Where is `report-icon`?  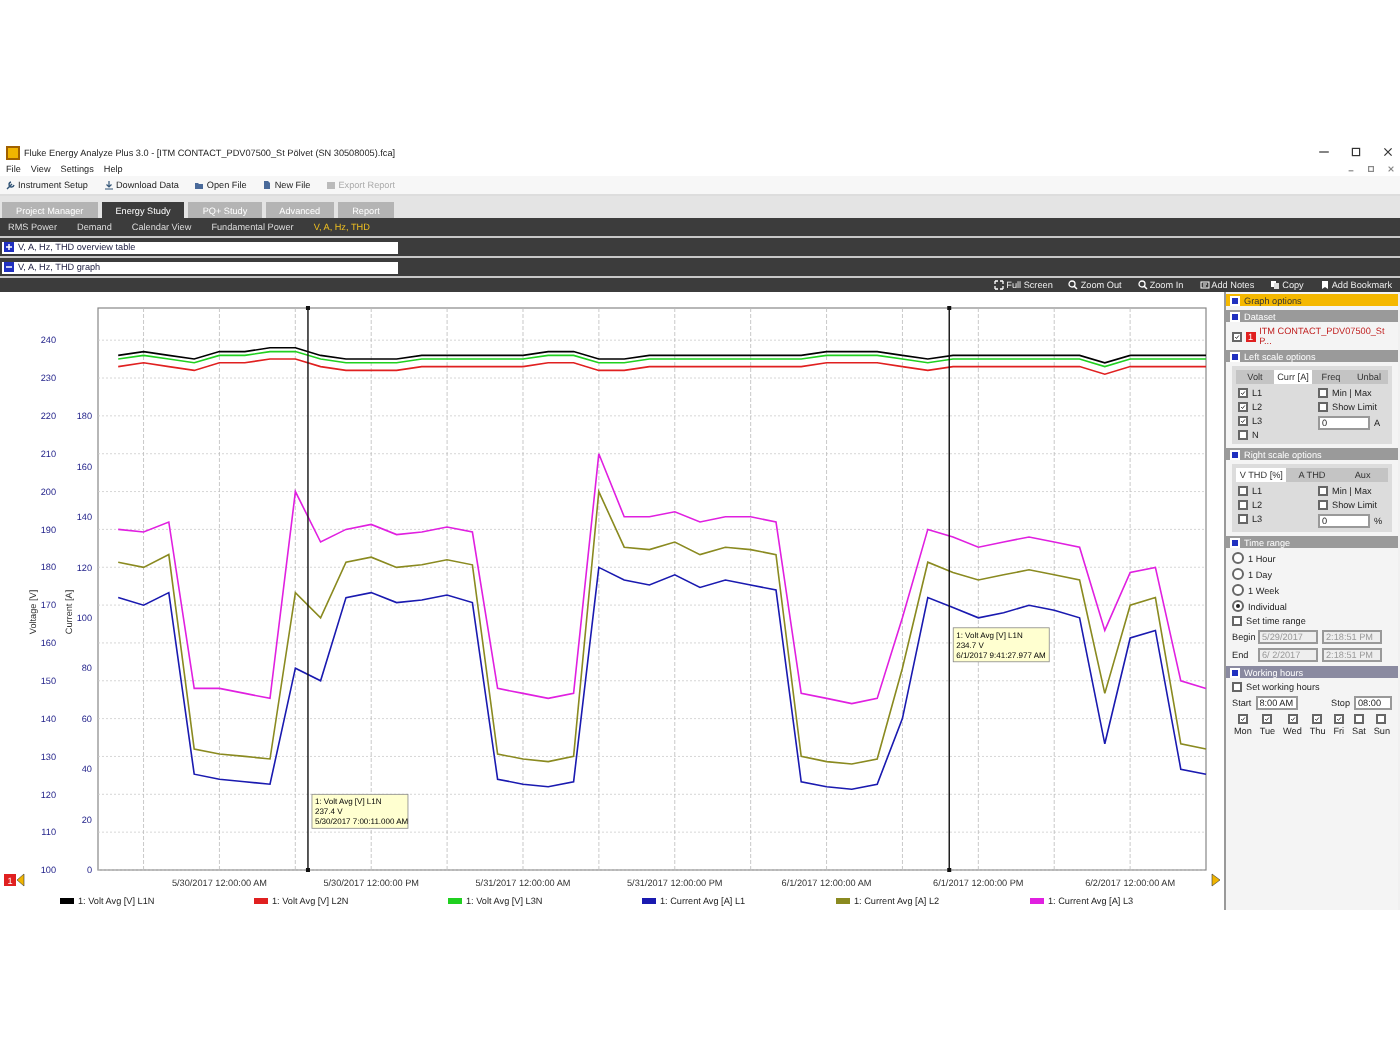 report-icon is located at coordinates (331, 185).